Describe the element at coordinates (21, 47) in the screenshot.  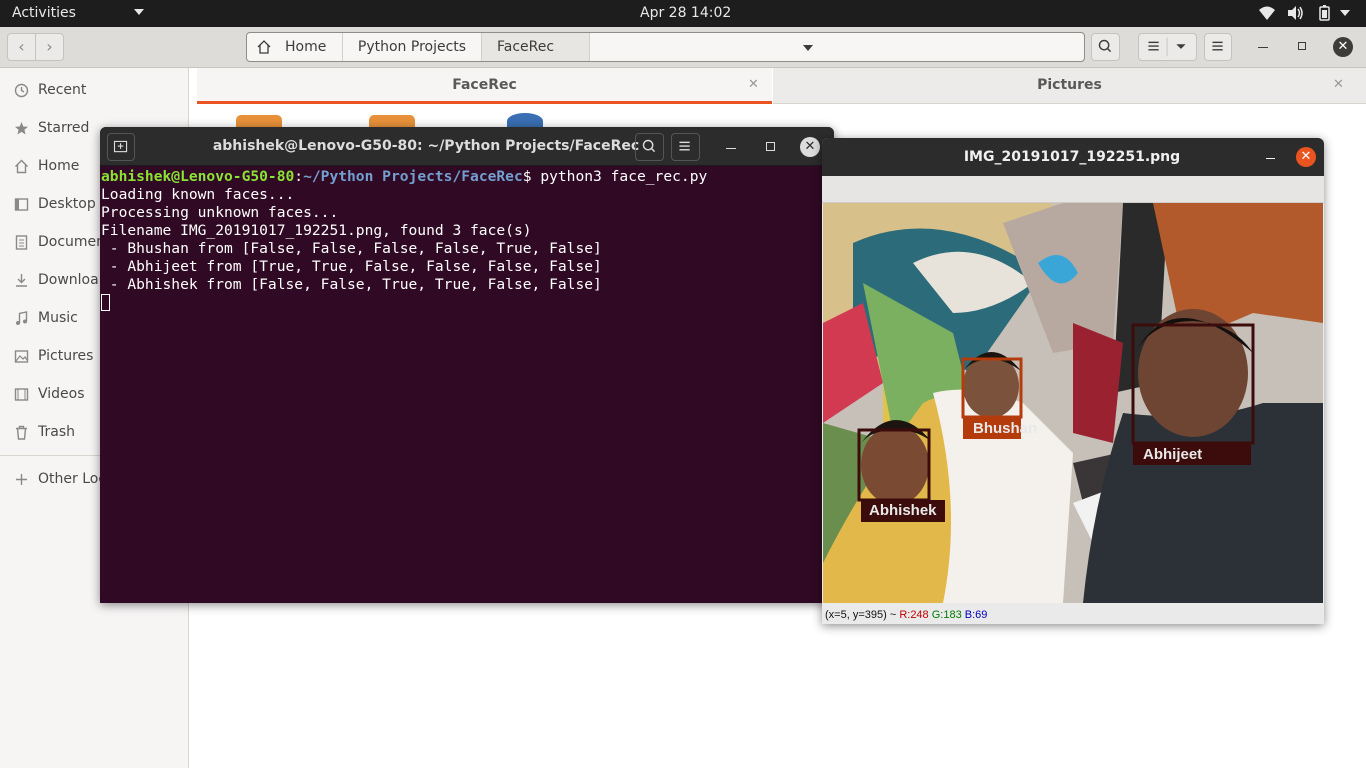
I see `back-button: ‹` at that location.